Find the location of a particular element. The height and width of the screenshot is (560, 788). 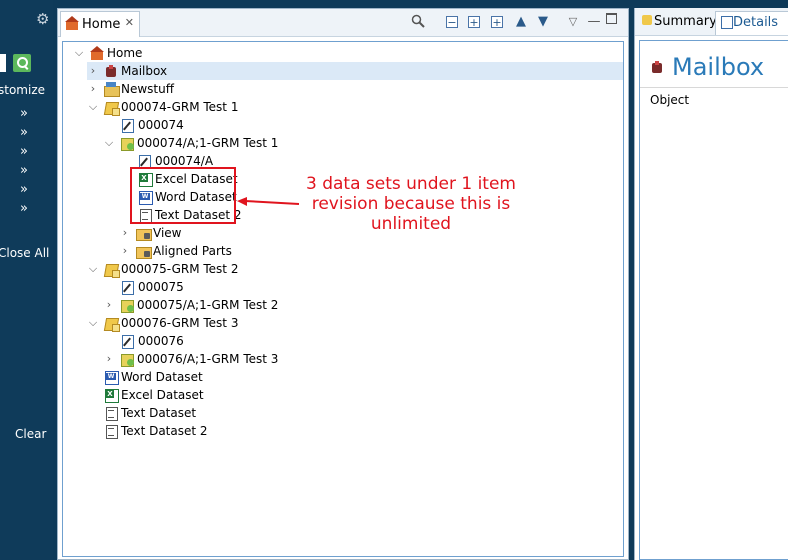

tree-node-label: 000074/A is located at coordinates (184, 161).